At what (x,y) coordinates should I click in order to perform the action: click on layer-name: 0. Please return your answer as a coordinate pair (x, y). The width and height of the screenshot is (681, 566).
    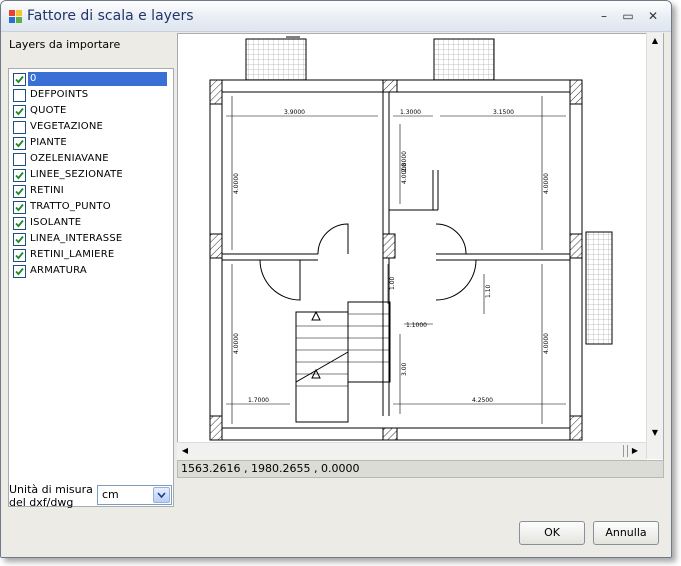
    Looking at the image, I should click on (97, 79).